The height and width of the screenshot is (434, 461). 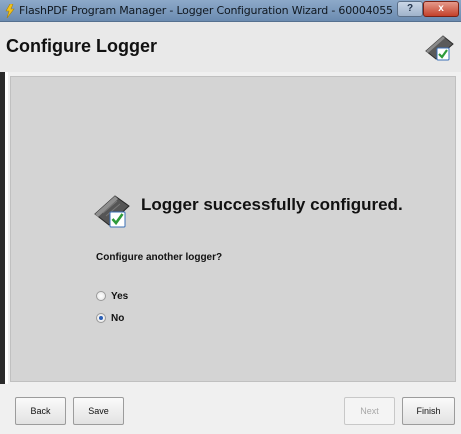 I want to click on flashpdf-app-icon, so click(x=10, y=11).